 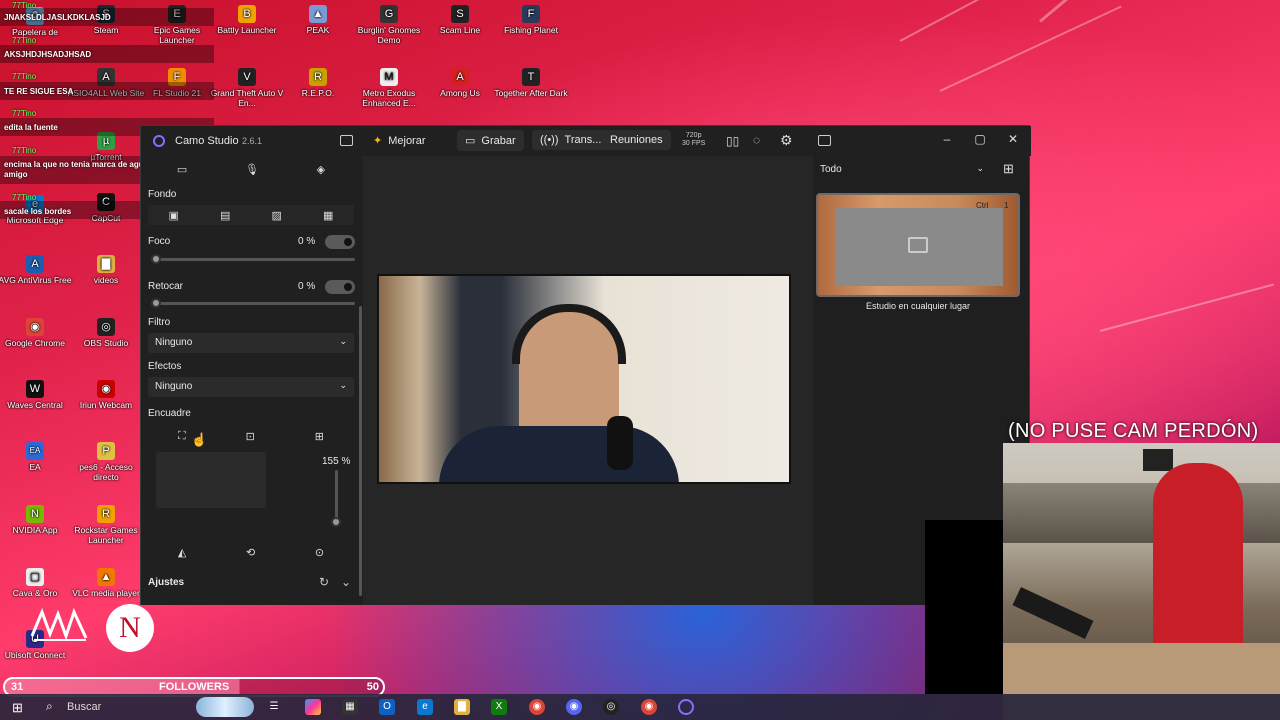 I want to click on sidebar-toggle-icon, so click(x=346, y=140).